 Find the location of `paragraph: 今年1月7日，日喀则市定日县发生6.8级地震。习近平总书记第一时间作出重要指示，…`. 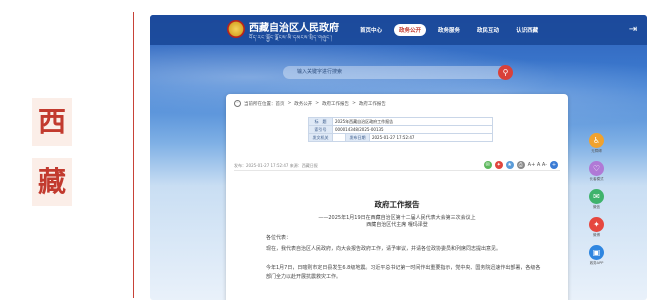

paragraph: 今年1月7日，日喀则市定日县发生6.8级地震。习近平总书记第一时间作出重要指示，… is located at coordinates (403, 272).